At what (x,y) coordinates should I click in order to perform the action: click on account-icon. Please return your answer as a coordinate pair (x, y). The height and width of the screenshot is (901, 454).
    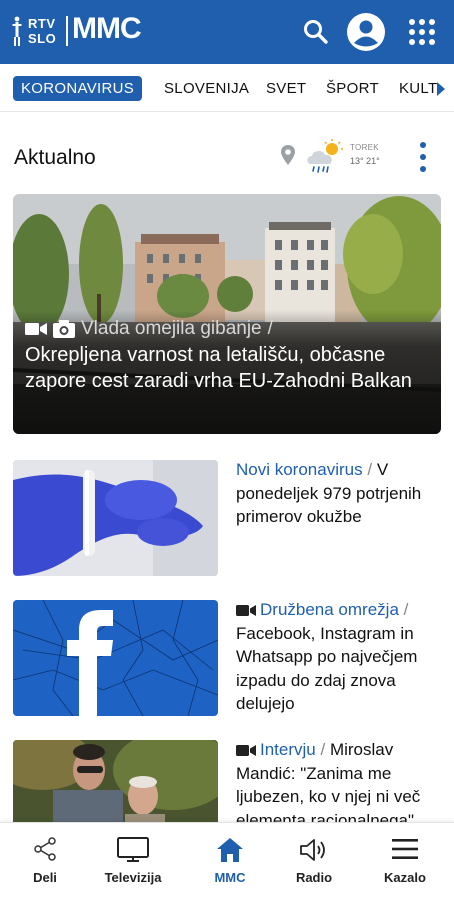
    Looking at the image, I should click on (366, 32).